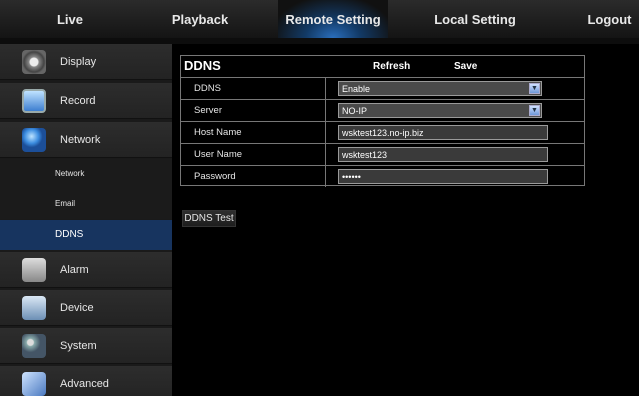  I want to click on panel-header: DDNS Refresh Save, so click(382, 66).